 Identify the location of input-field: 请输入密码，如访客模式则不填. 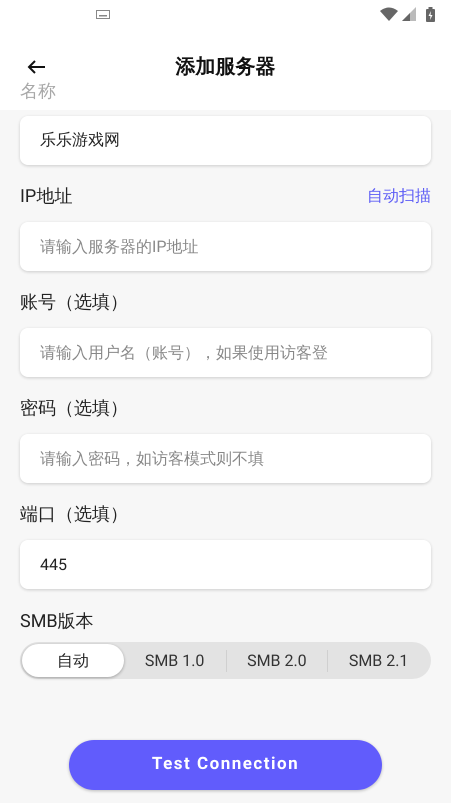
(225, 458).